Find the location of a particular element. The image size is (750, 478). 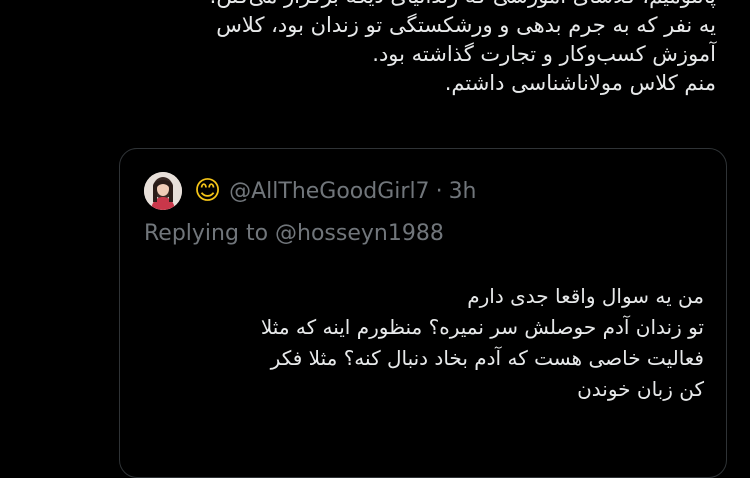

avatar is located at coordinates (163, 191).